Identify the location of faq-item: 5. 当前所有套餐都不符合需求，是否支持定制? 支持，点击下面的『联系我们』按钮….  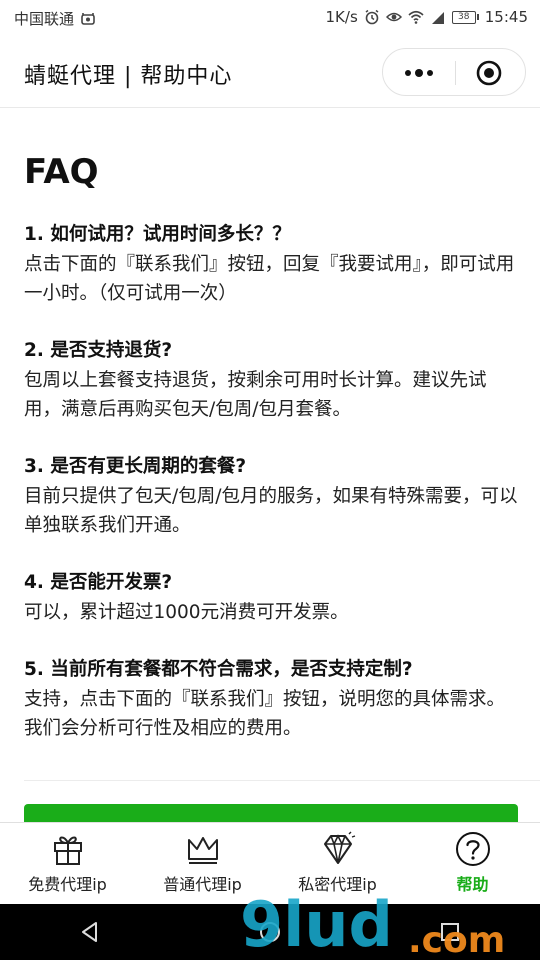
(272, 699).